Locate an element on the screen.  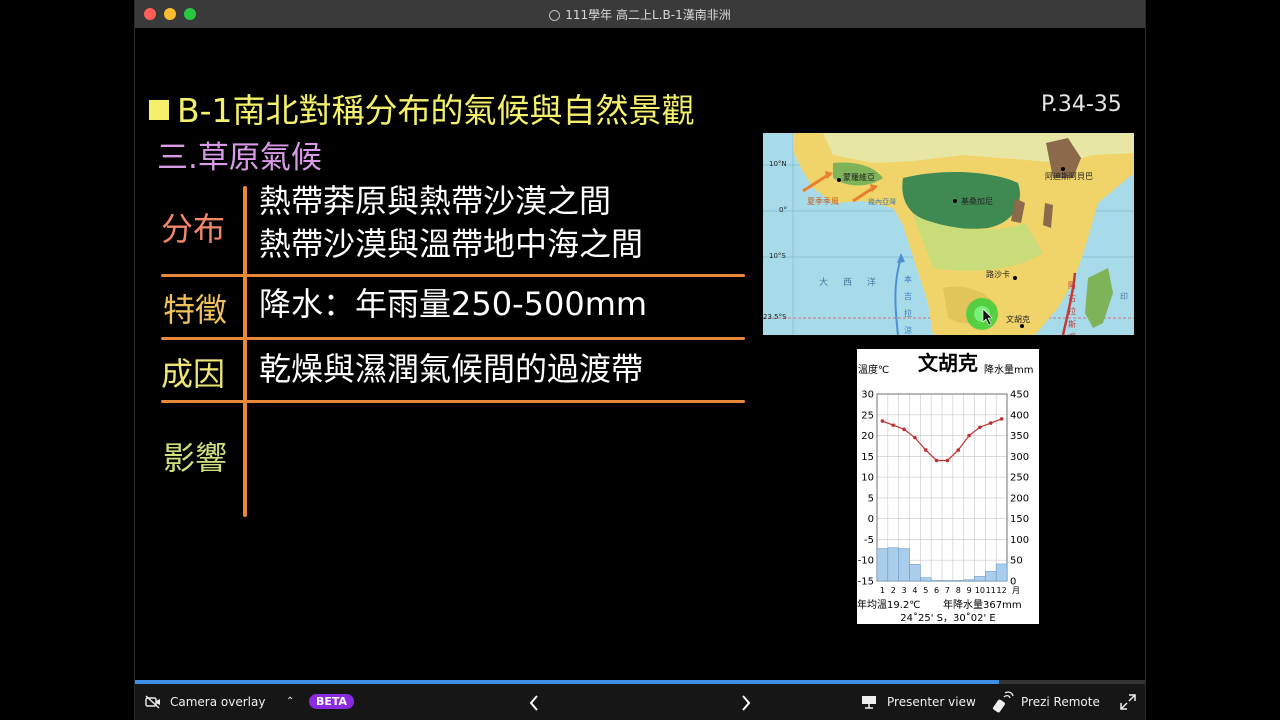
map-label-ocean-2: 西 is located at coordinates (848, 283).